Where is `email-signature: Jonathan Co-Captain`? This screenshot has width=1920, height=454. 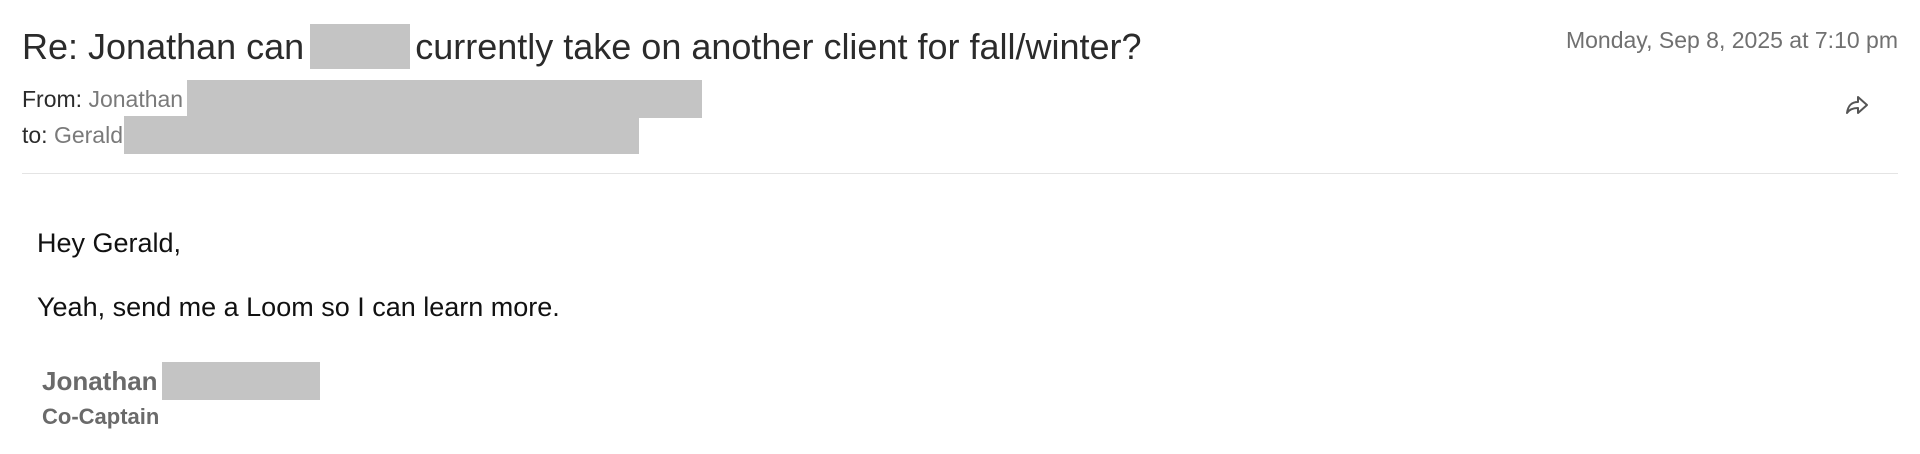
email-signature: Jonathan Co-Captain is located at coordinates (181, 397).